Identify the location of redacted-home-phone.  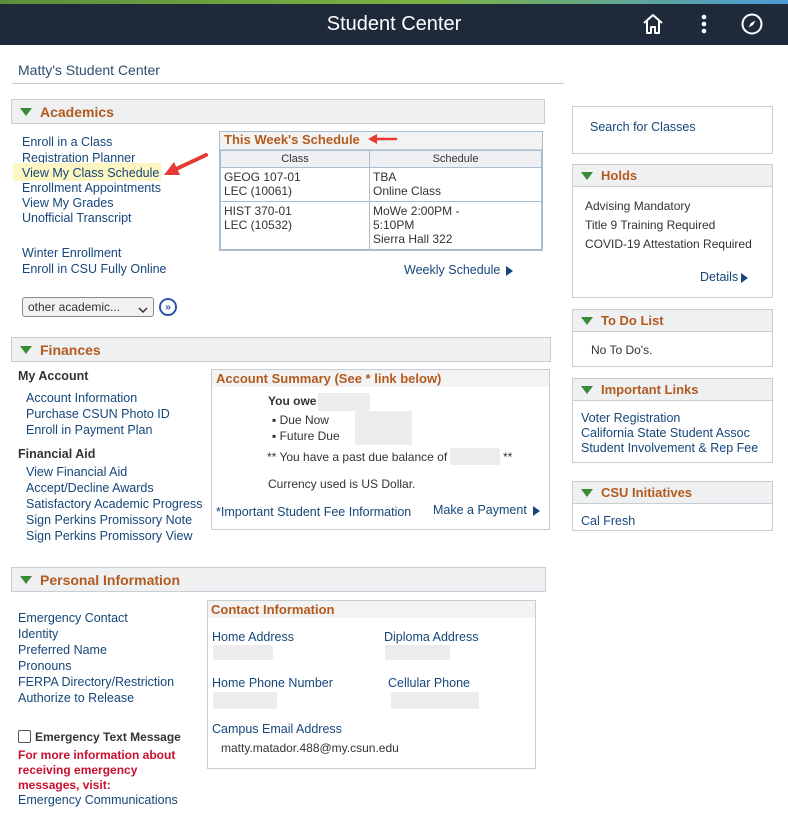
(245, 700).